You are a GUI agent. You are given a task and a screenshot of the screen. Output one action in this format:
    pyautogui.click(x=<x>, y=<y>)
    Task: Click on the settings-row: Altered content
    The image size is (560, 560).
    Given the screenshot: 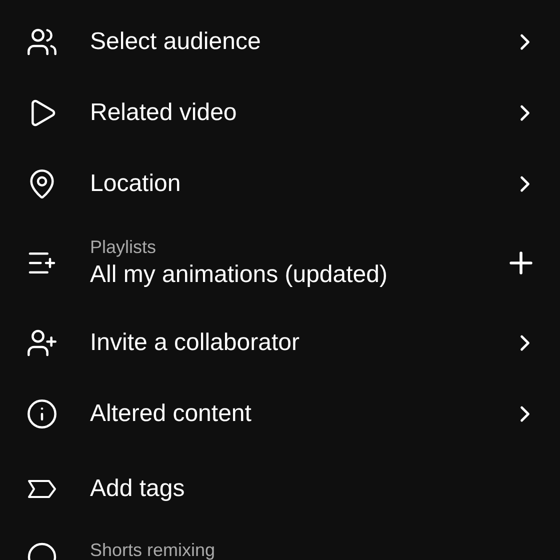 What is the action you would take?
    pyautogui.click(x=280, y=413)
    